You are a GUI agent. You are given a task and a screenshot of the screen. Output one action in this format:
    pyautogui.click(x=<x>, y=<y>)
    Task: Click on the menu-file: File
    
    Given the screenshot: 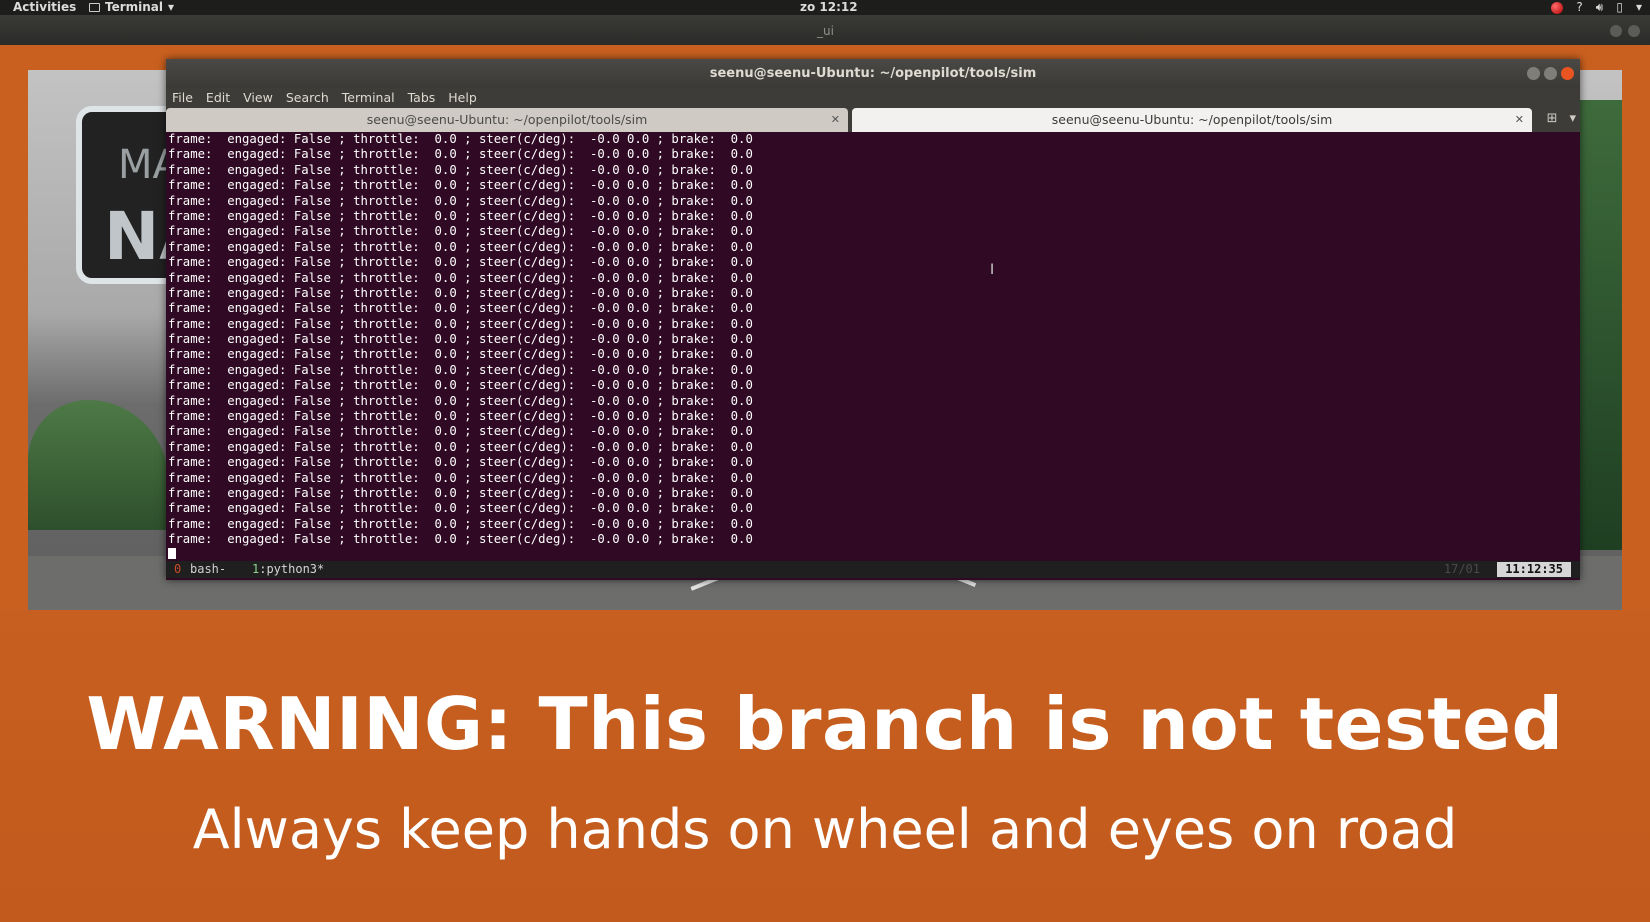 What is the action you would take?
    pyautogui.click(x=182, y=98)
    